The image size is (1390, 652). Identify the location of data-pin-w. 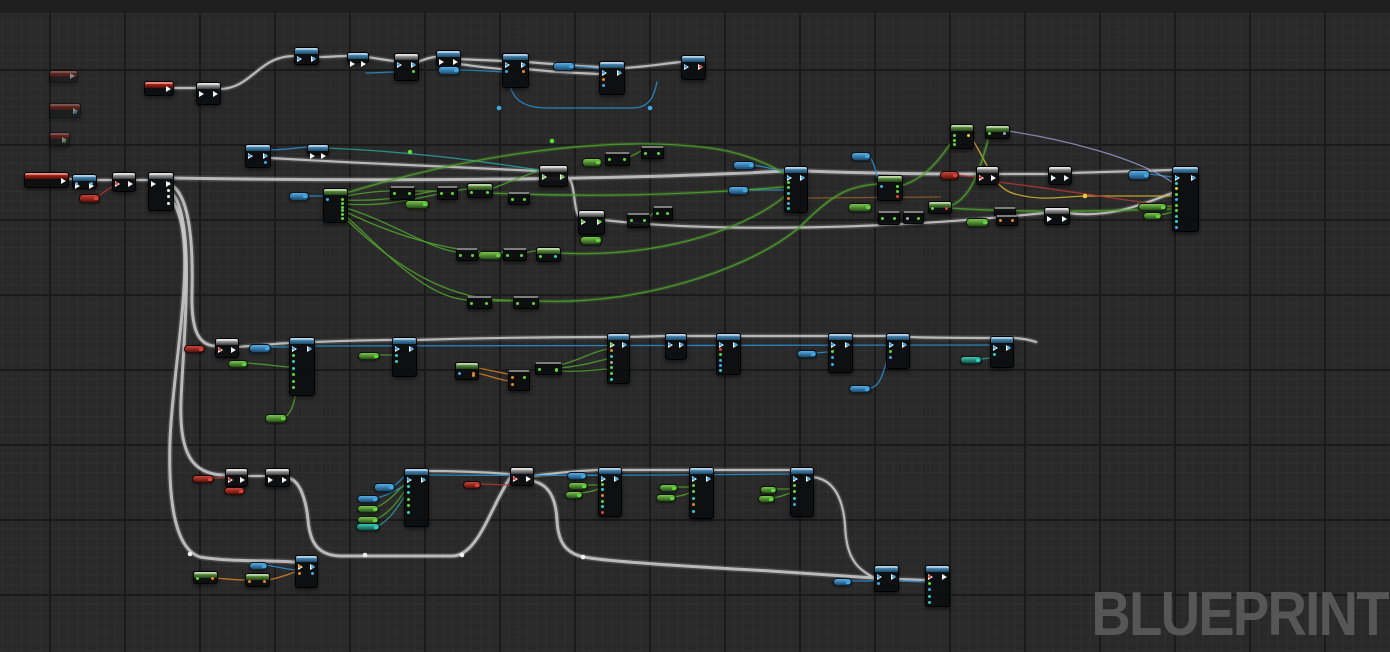
(168, 196).